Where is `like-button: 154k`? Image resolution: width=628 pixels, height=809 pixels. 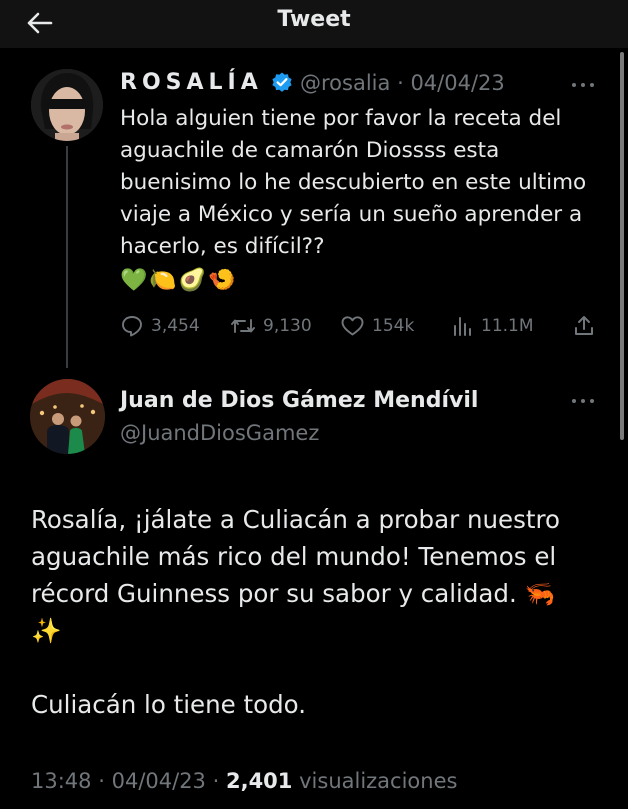
like-button: 154k is located at coordinates (377, 326).